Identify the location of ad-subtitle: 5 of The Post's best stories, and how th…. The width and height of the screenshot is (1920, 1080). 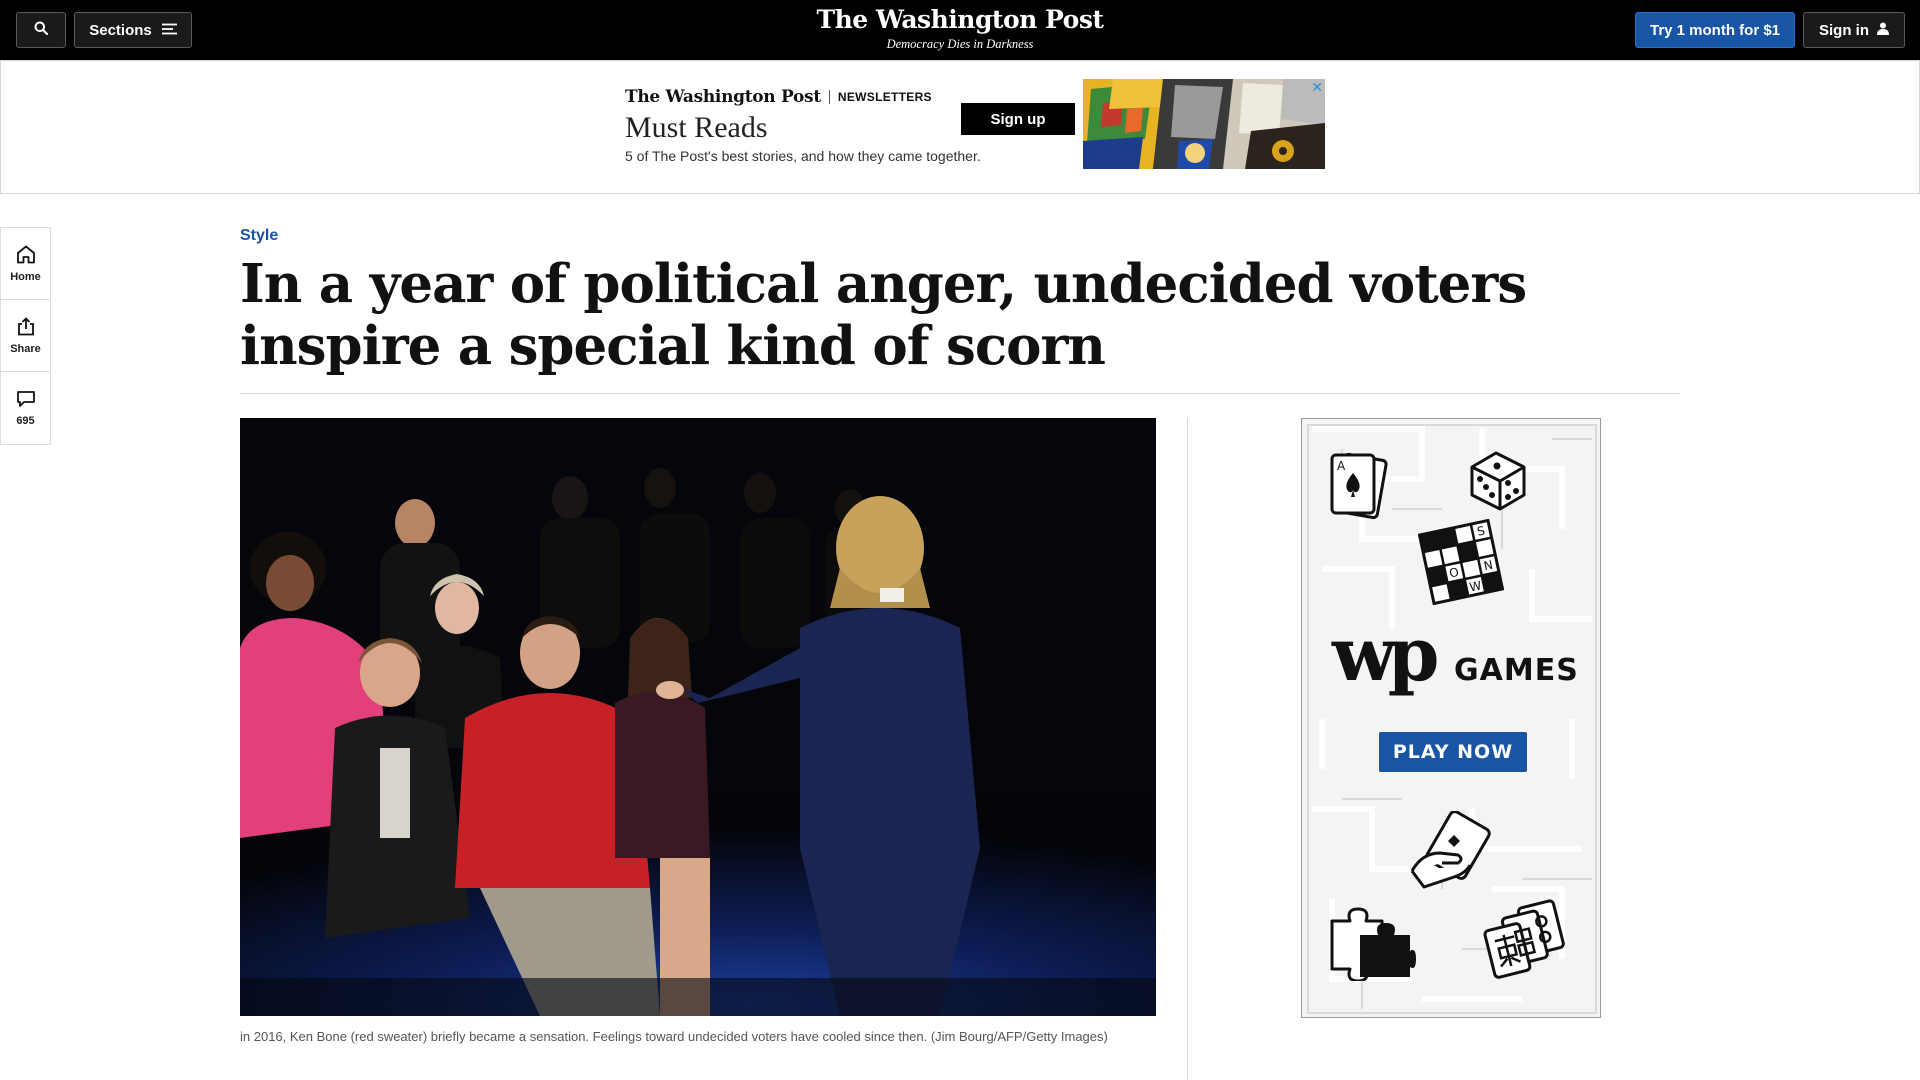
(803, 156).